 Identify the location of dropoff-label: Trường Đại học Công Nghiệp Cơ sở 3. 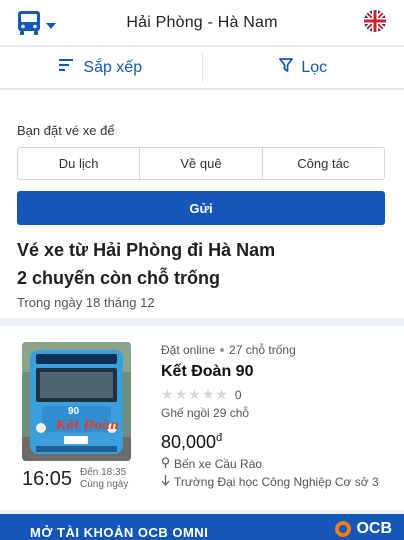
(276, 482).